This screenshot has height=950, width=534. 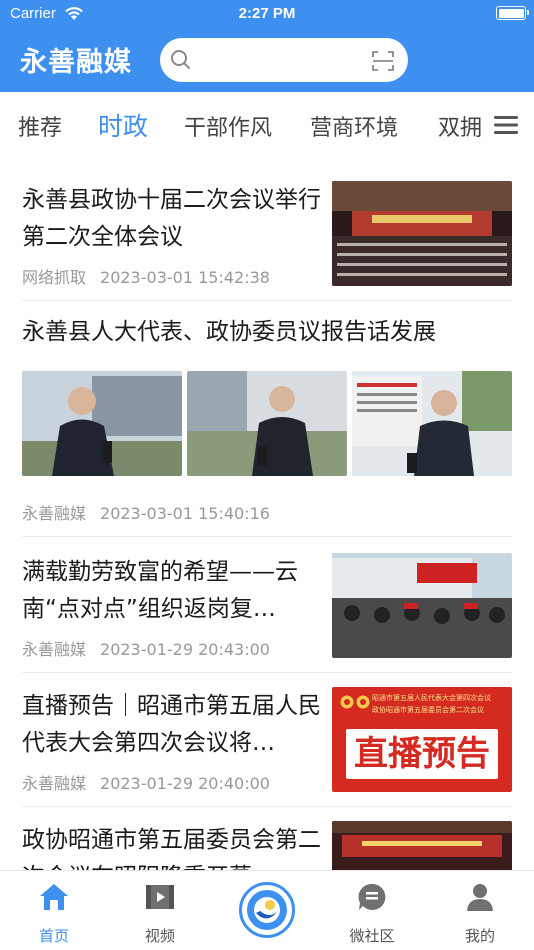 What do you see at coordinates (159, 936) in the screenshot?
I see `tabbar-label: 视频` at bounding box center [159, 936].